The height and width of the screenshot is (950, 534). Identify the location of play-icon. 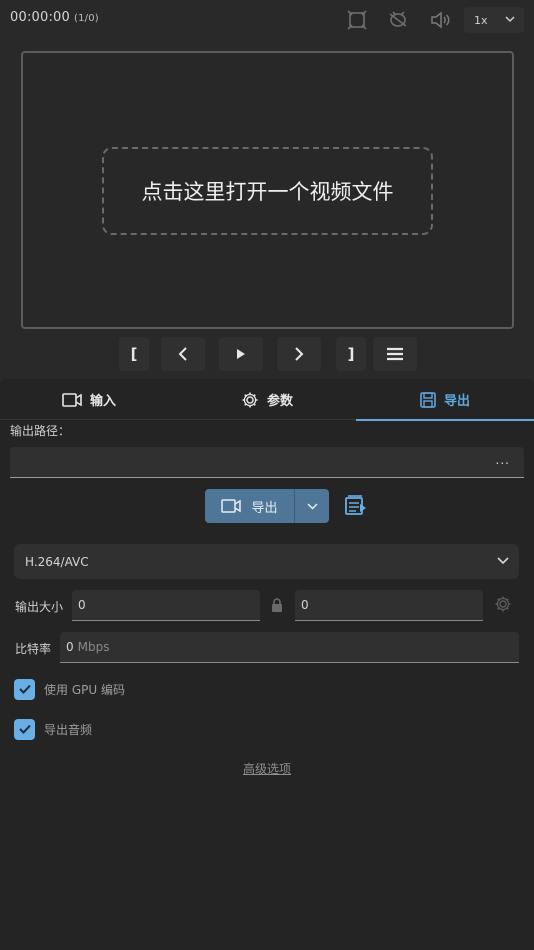
(241, 354).